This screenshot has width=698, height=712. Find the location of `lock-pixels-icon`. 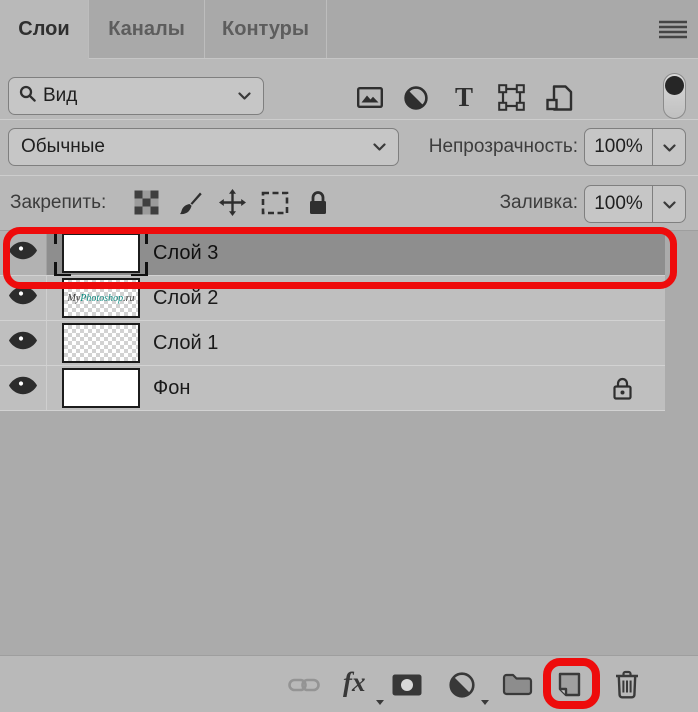

lock-pixels-icon is located at coordinates (190, 204).